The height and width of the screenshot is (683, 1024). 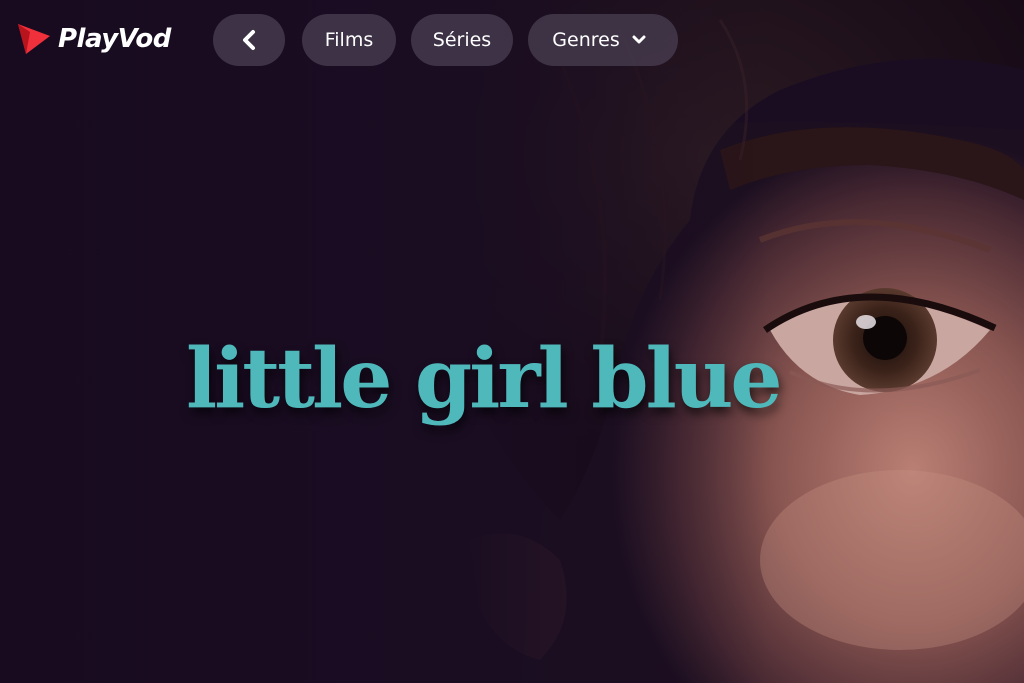 What do you see at coordinates (484, 379) in the screenshot?
I see `movie-title: little girl blue` at bounding box center [484, 379].